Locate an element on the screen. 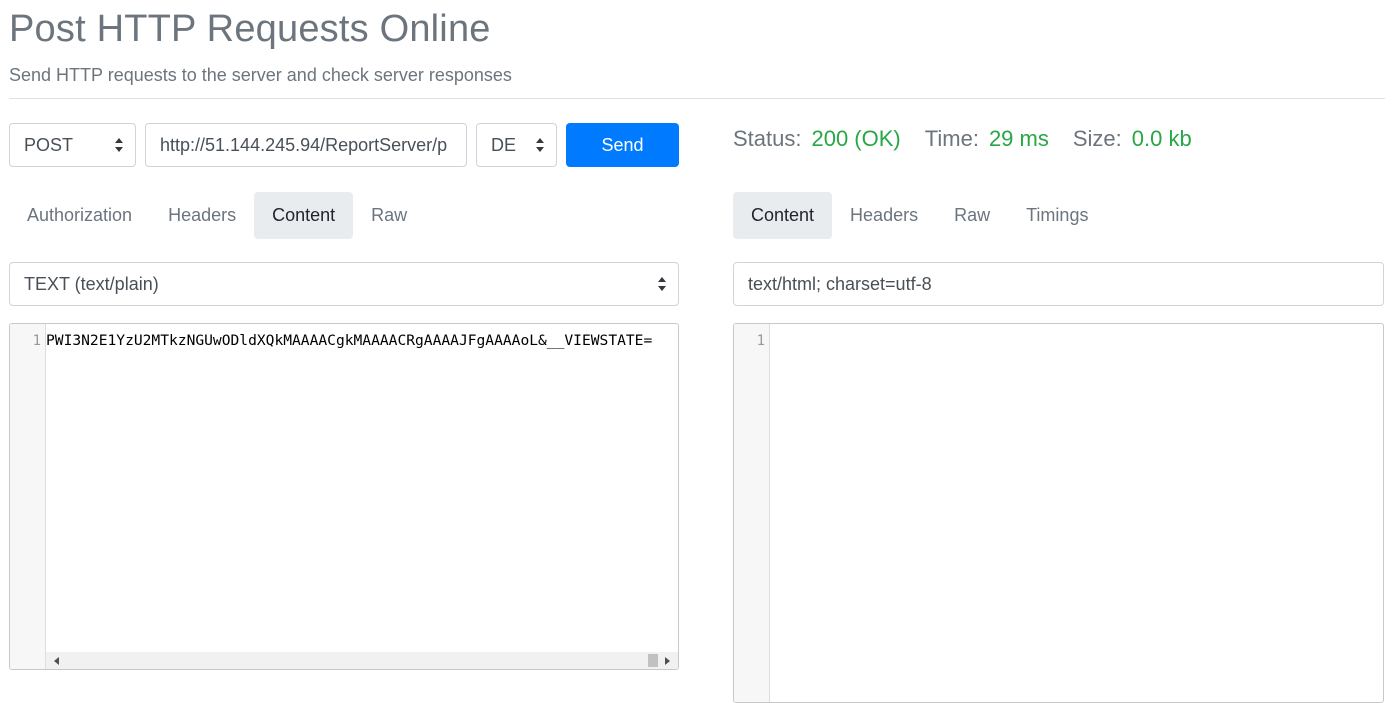  tab-headers: Headers is located at coordinates (202, 215).